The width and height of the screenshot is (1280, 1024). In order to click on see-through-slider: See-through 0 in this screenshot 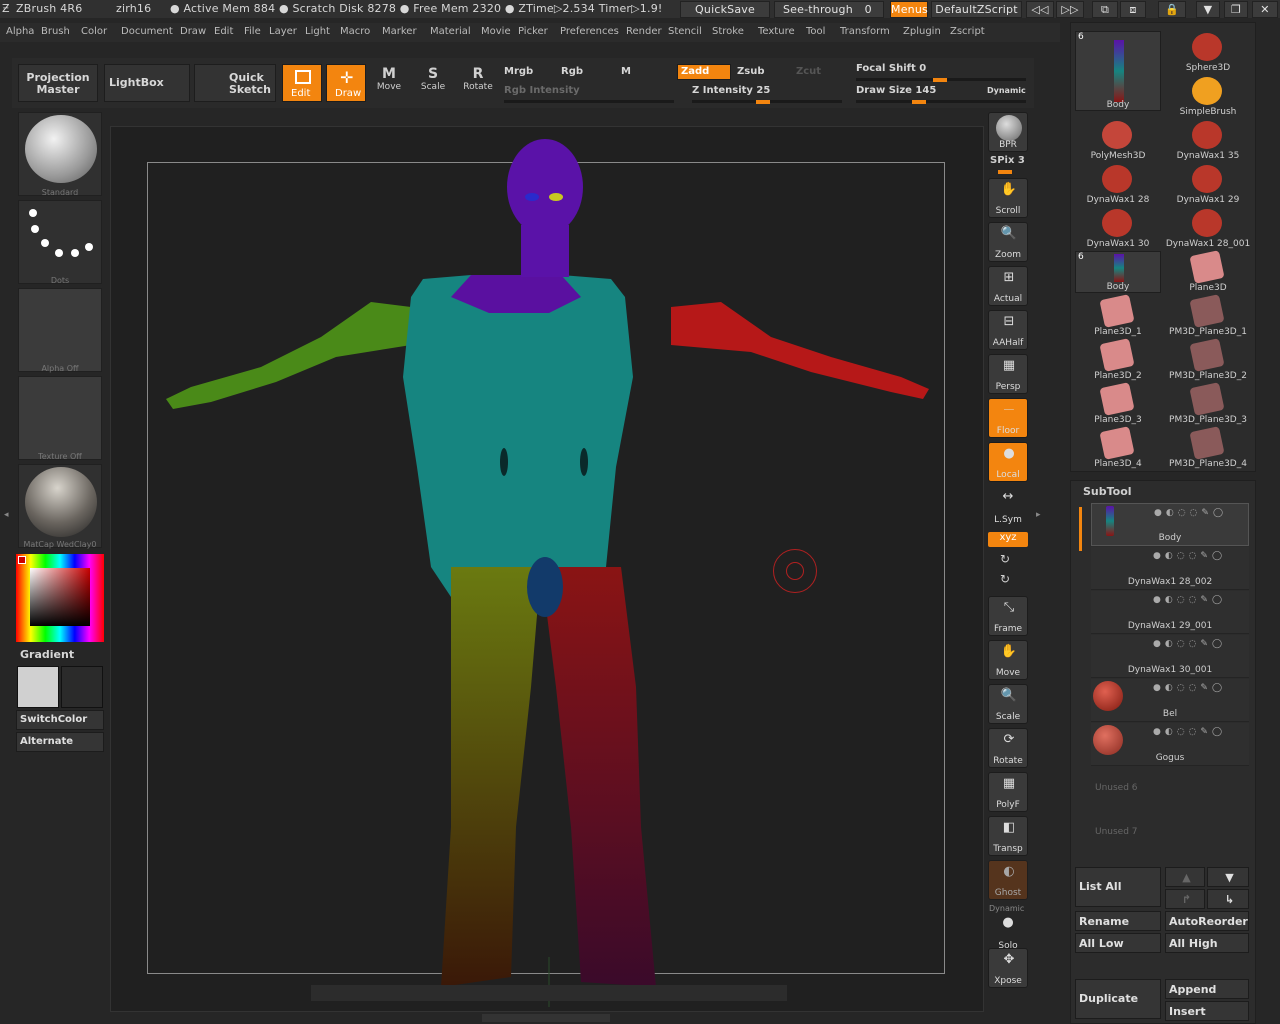, I will do `click(829, 9)`.